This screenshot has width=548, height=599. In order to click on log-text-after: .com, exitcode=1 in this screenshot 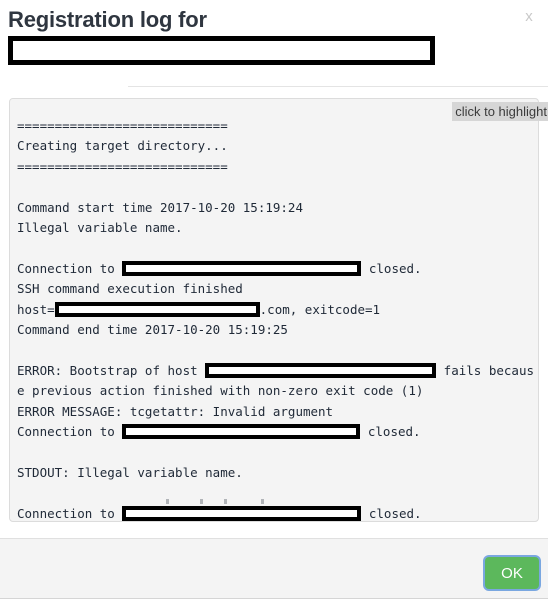, I will do `click(320, 309)`.